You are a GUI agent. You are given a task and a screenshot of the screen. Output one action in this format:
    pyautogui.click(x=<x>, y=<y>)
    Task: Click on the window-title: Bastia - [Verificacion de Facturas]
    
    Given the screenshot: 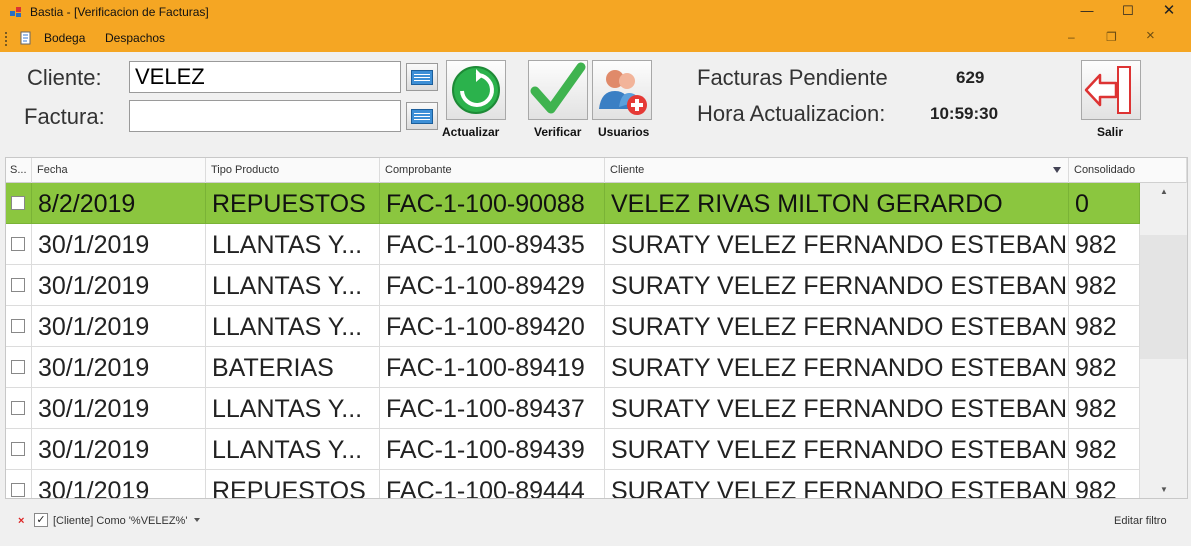 What is the action you would take?
    pyautogui.click(x=119, y=12)
    